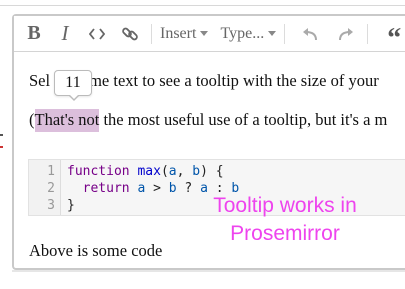 The image size is (405, 289). Describe the element at coordinates (184, 171) in the screenshot. I see `code-token: ,` at that location.